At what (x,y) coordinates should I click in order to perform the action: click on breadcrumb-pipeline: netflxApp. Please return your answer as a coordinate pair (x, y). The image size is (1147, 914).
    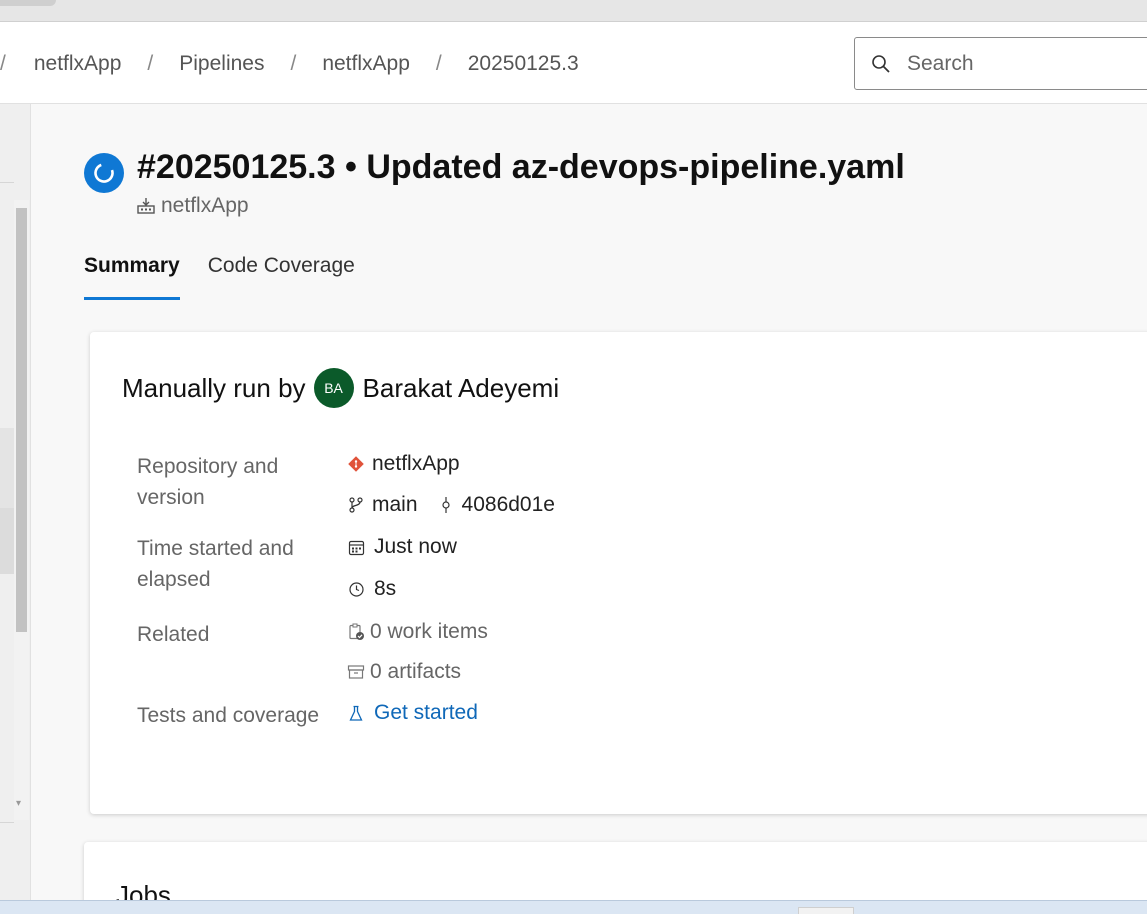
    Looking at the image, I should click on (366, 64).